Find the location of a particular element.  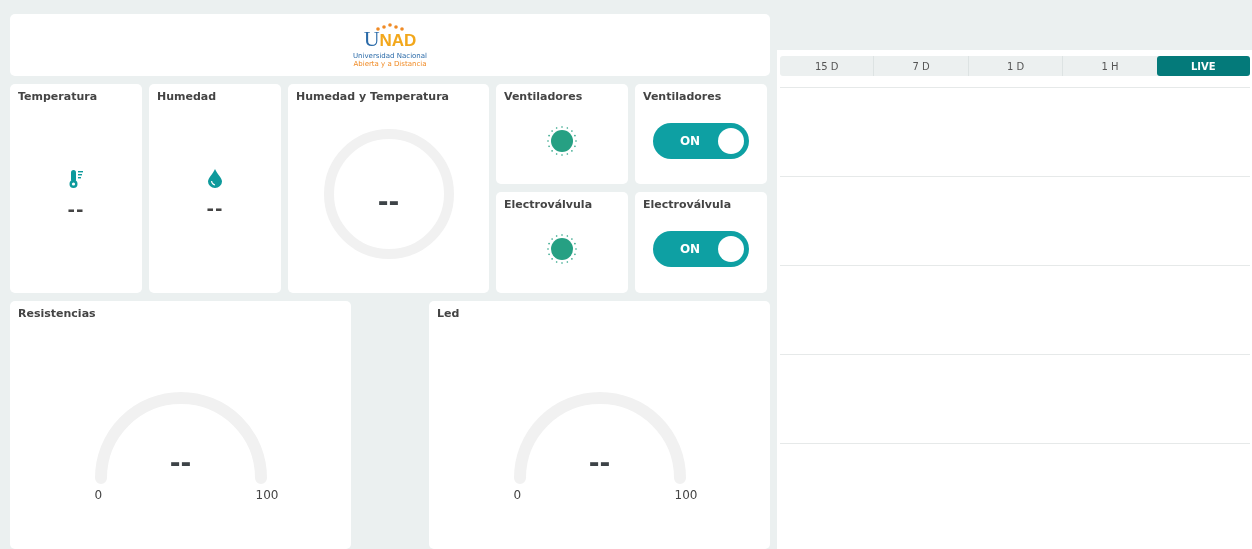

widget-title: Led is located at coordinates (448, 313).